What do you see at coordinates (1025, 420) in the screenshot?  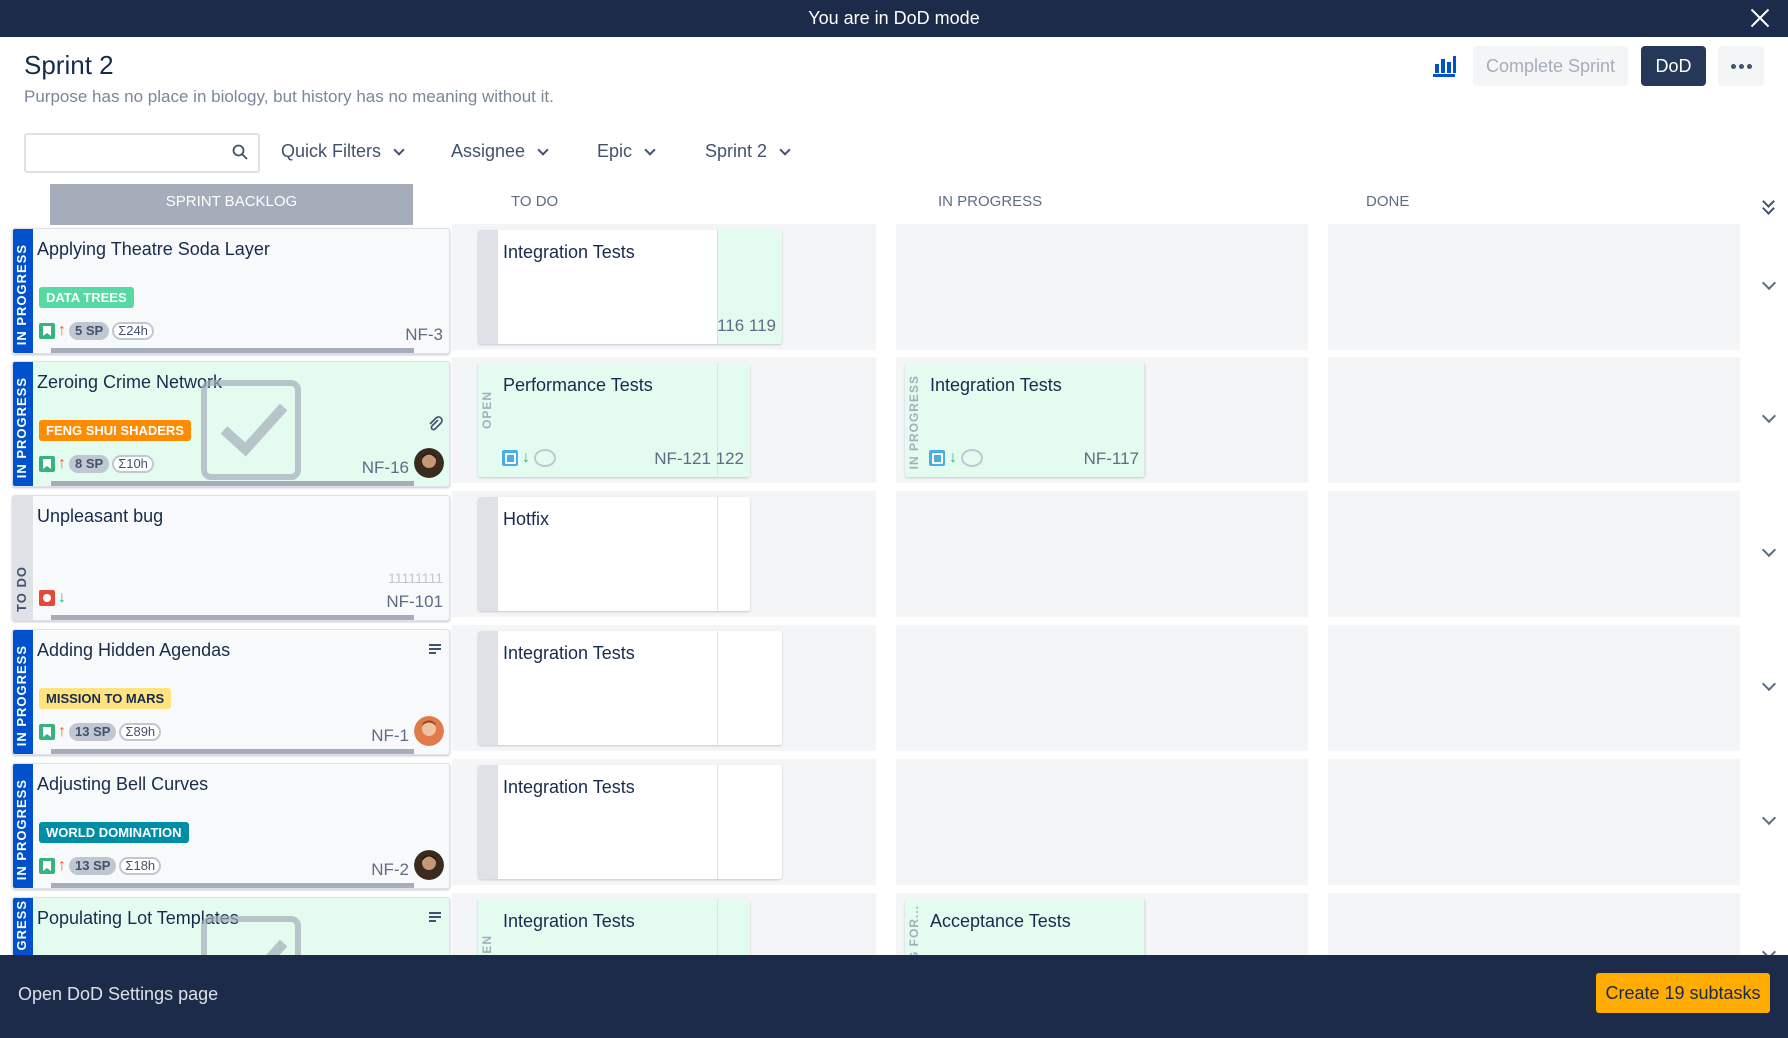 I see `subtask-card: IN PROGRESS Integration Tests ↓ NF-117` at bounding box center [1025, 420].